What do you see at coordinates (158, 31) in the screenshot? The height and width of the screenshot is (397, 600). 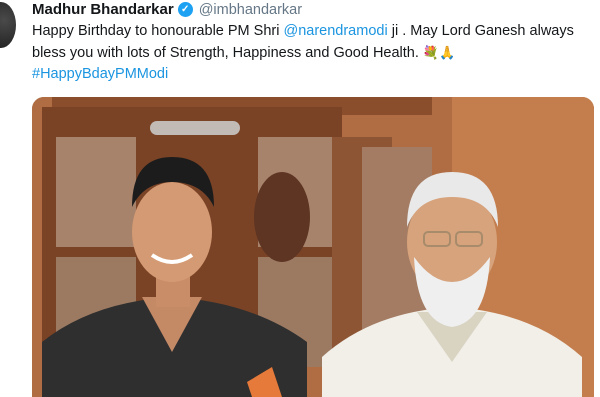 I see `tweet-text-part: Happy Birthday to honourable PM Shri` at bounding box center [158, 31].